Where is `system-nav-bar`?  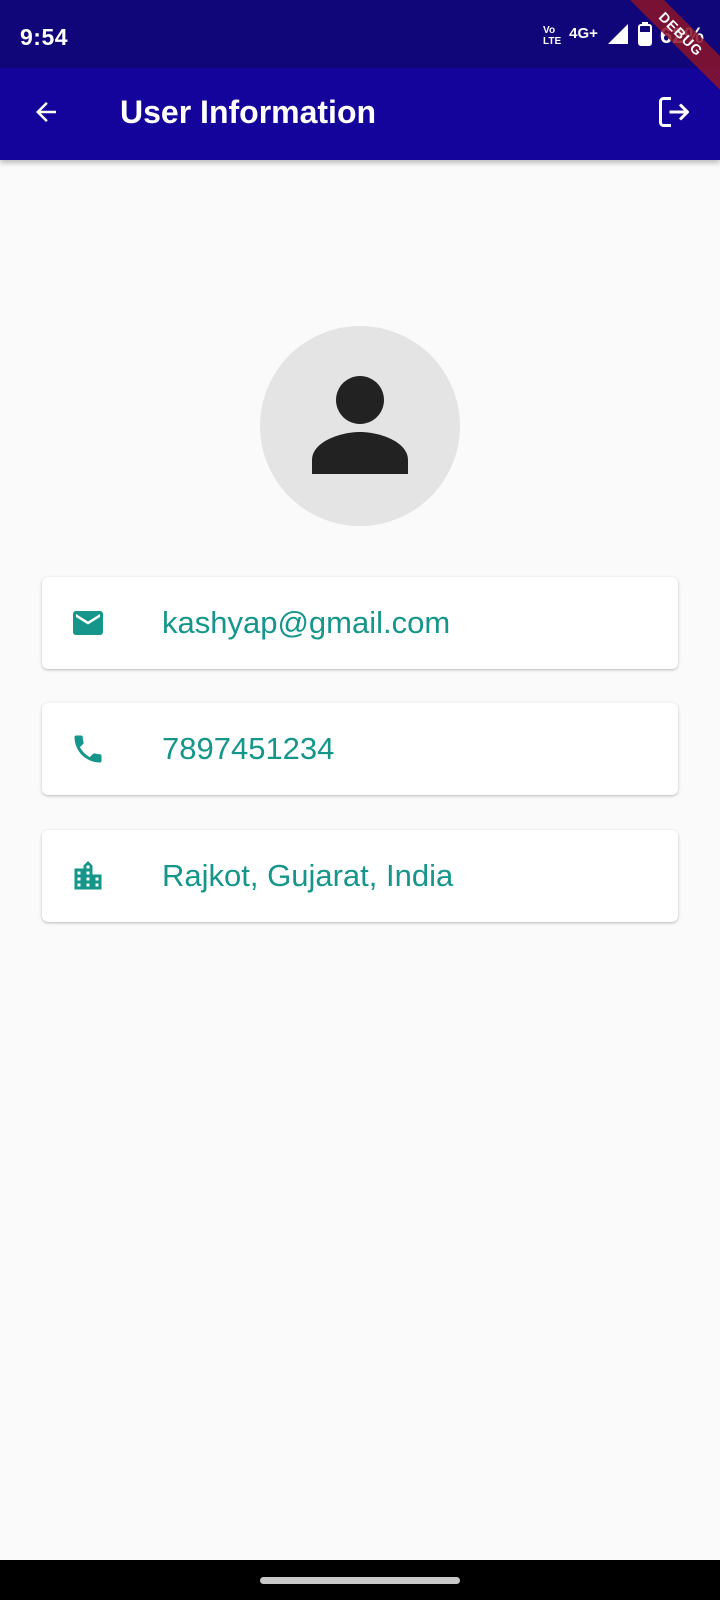 system-nav-bar is located at coordinates (360, 1580).